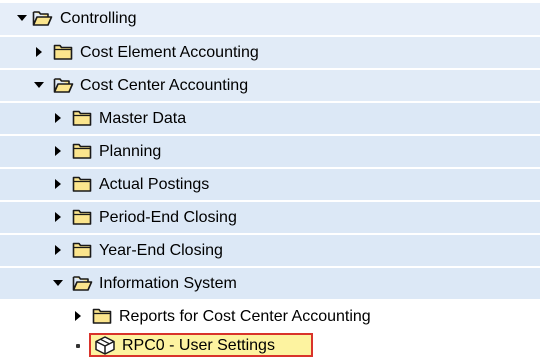  Describe the element at coordinates (270, 19) in the screenshot. I see `tree-node-controlling: Controlling` at that location.